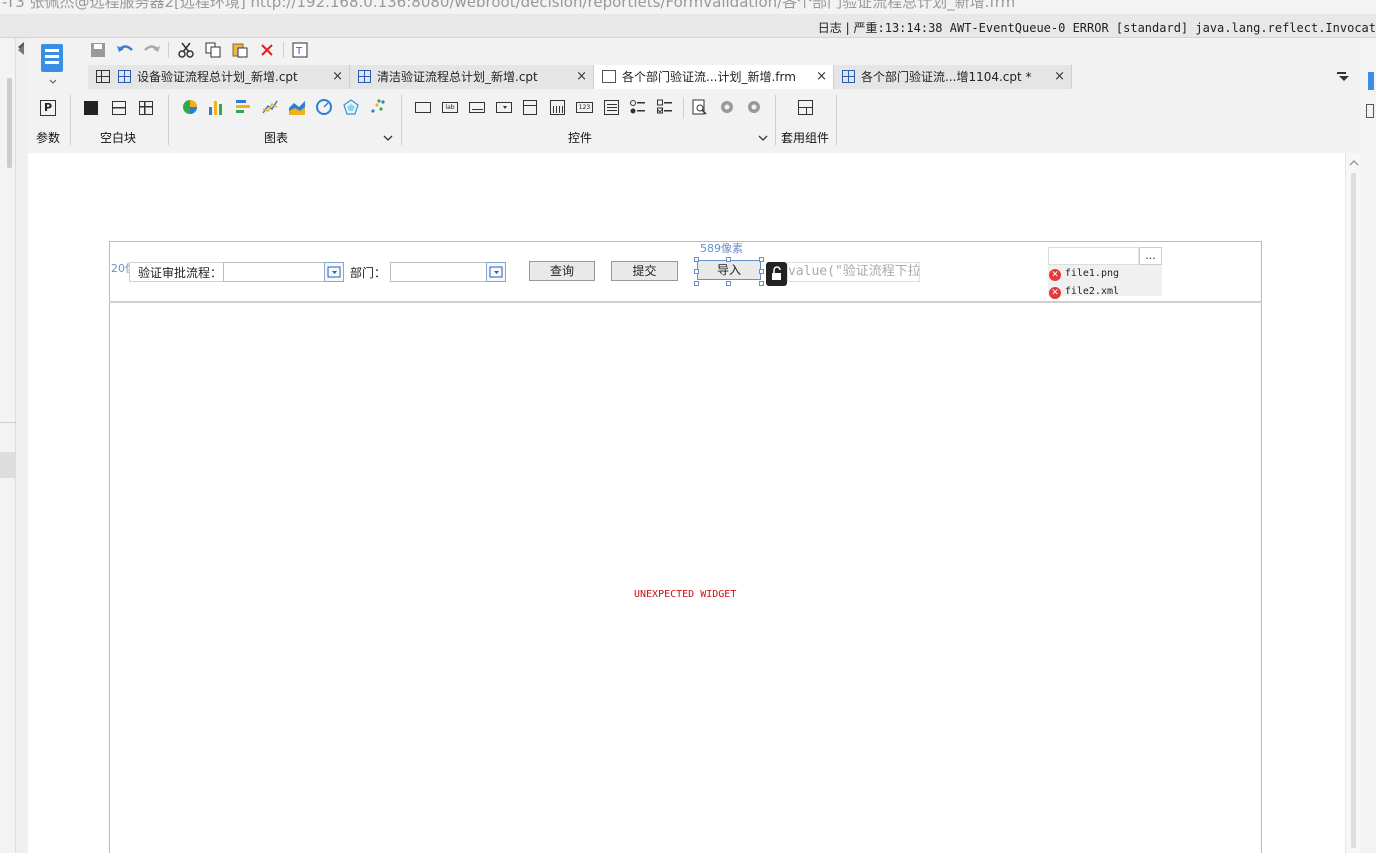 The image size is (1376, 853). What do you see at coordinates (8, 465) in the screenshot?
I see `left-panel-block` at bounding box center [8, 465].